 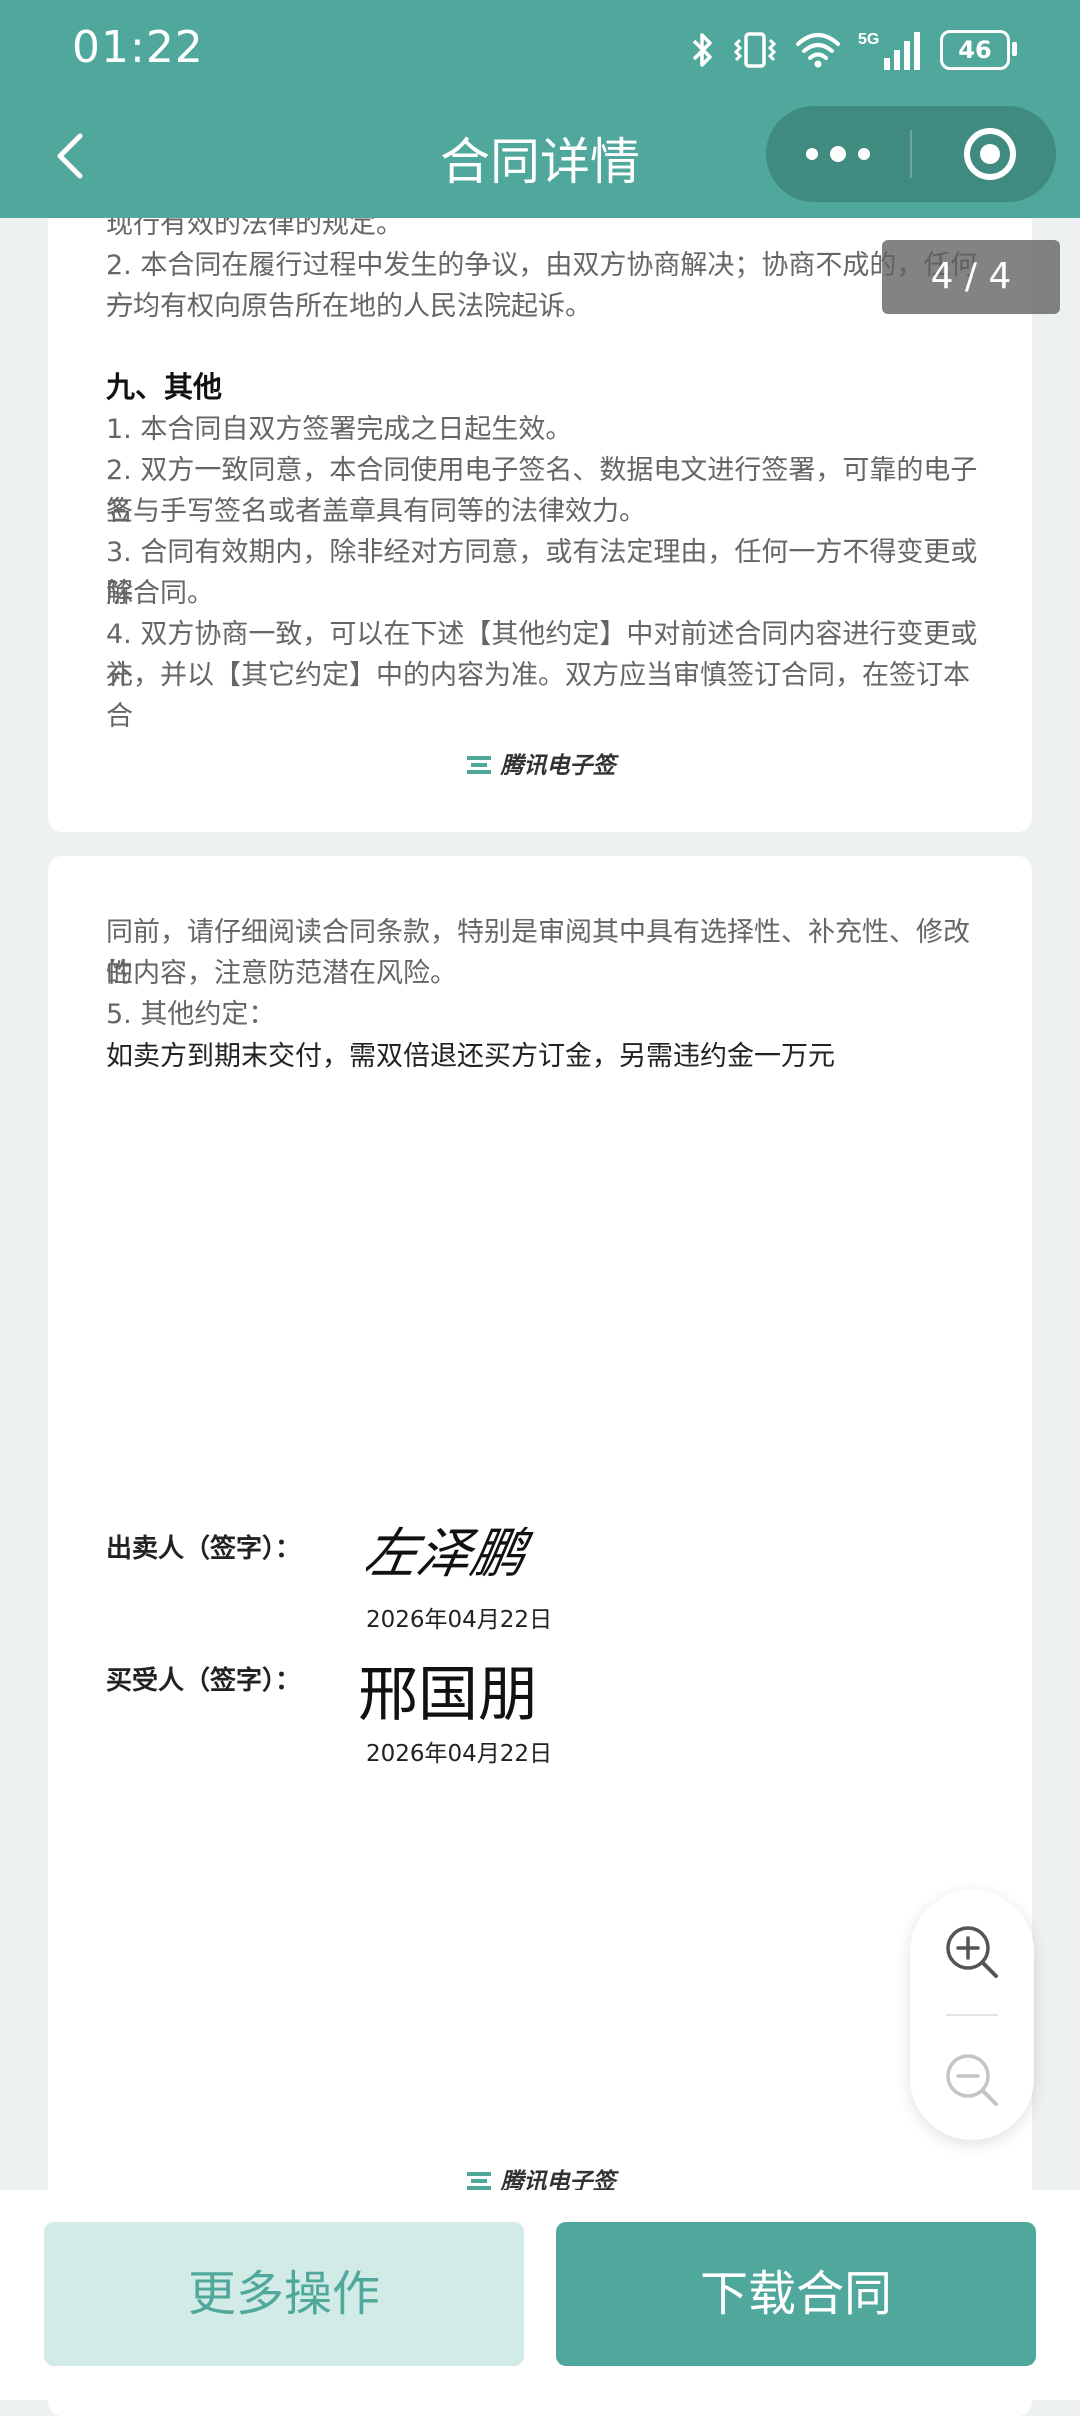 I want to click on zoom-in-icon, so click(x=972, y=1952).